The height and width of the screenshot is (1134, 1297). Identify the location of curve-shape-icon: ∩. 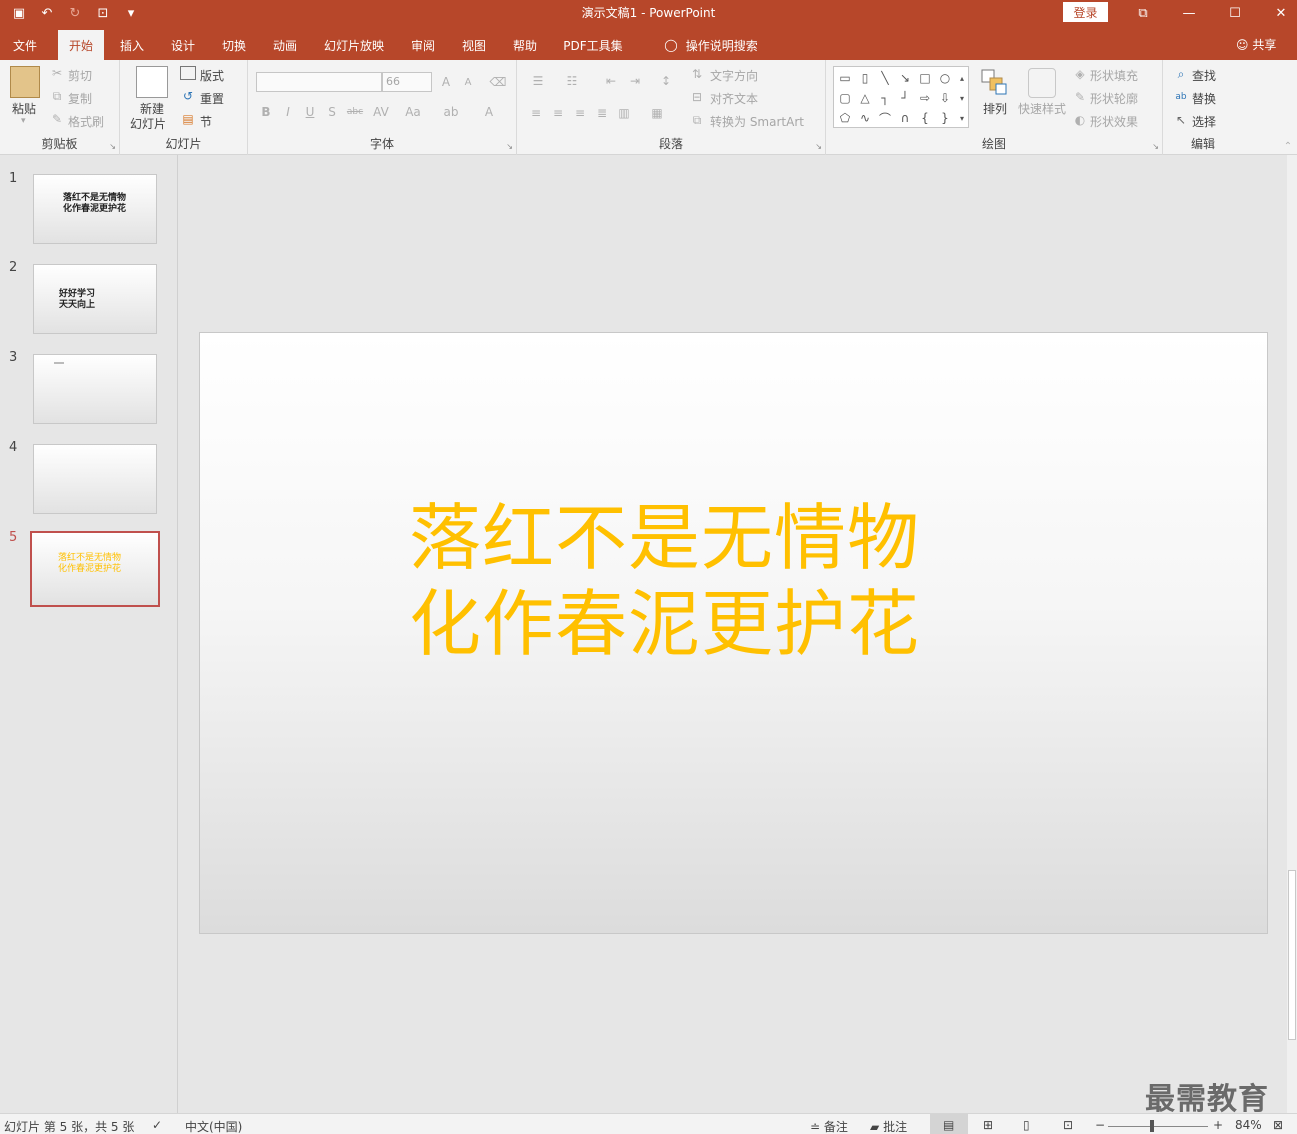
(905, 118).